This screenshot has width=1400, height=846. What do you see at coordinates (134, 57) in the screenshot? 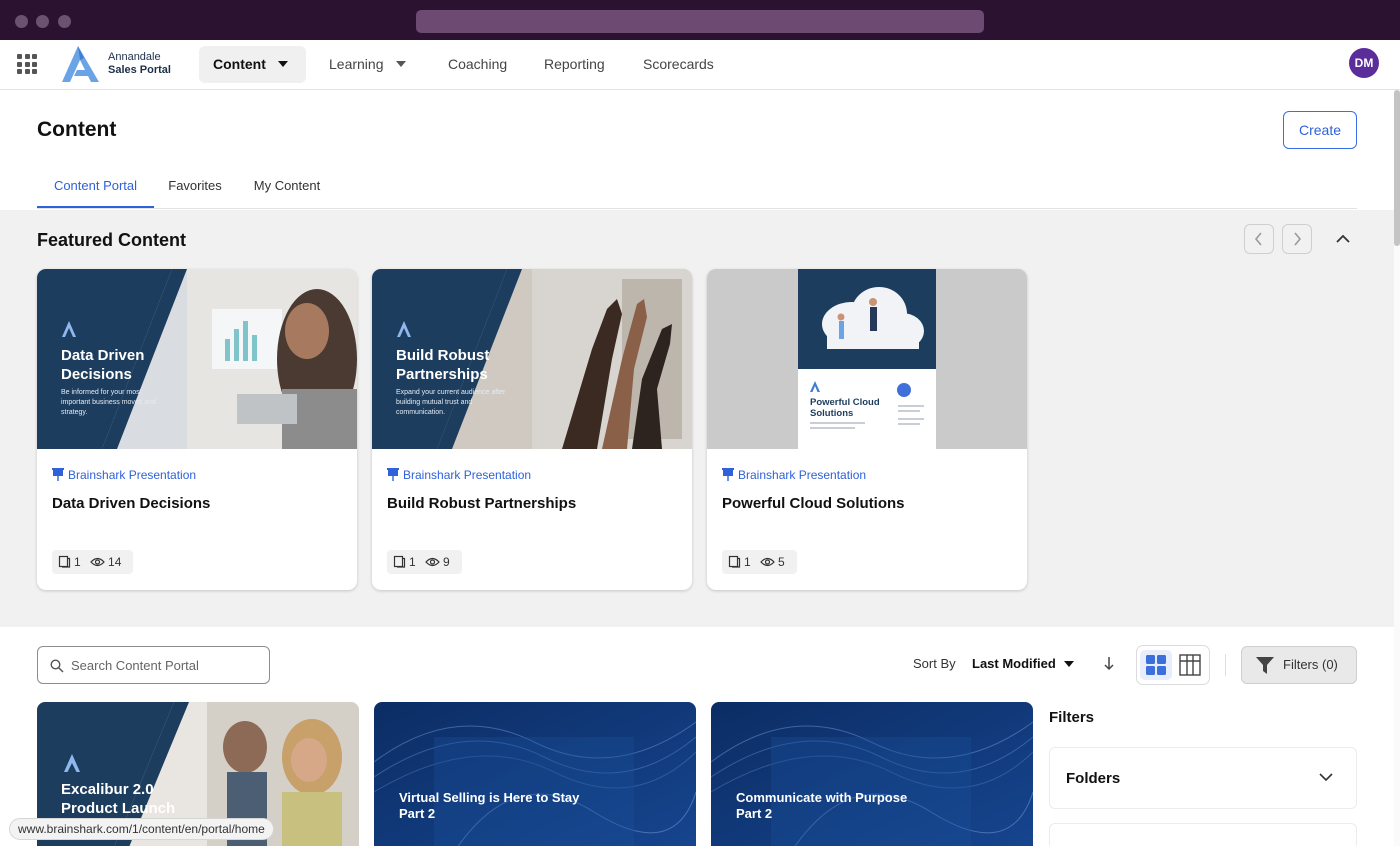
I see `logo-line-1: Annandale` at bounding box center [134, 57].